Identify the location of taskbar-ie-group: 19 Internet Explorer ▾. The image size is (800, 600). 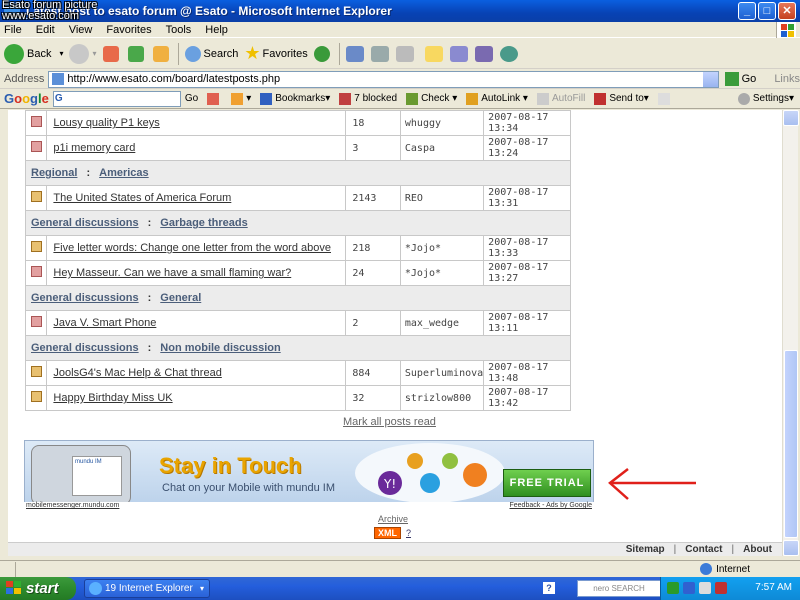
(147, 588).